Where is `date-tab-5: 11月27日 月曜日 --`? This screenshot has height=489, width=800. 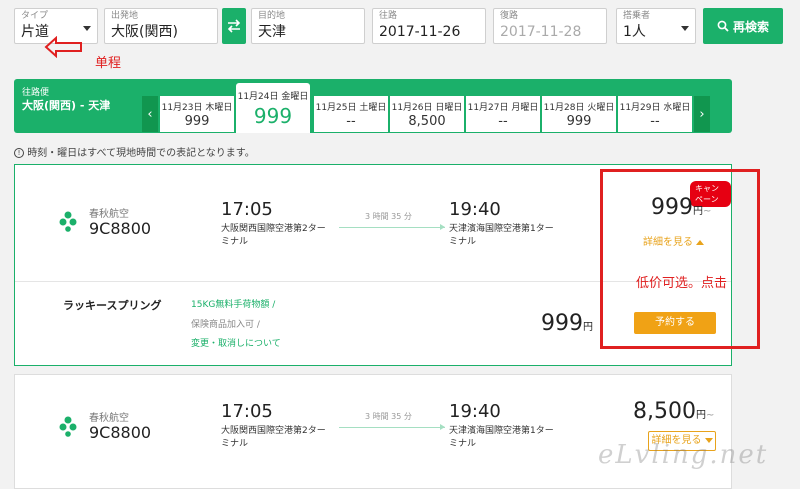
date-tab-5: 11月27日 月曜日 -- is located at coordinates (503, 114).